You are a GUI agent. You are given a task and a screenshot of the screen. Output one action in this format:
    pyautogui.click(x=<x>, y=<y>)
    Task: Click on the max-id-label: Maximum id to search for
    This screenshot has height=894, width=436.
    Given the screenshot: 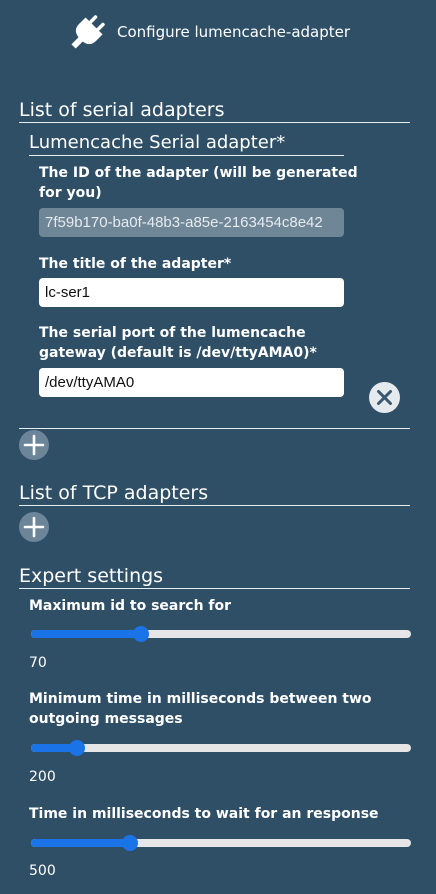 What is the action you would take?
    pyautogui.click(x=130, y=606)
    